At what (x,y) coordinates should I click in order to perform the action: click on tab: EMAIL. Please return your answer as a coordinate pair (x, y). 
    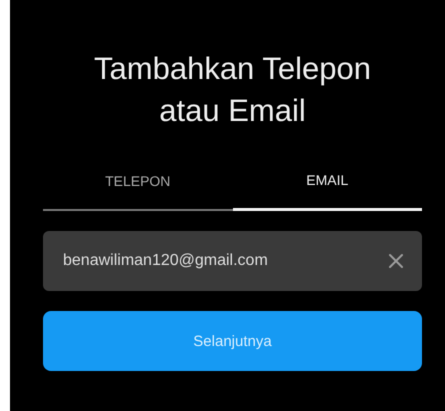
    Looking at the image, I should click on (327, 191).